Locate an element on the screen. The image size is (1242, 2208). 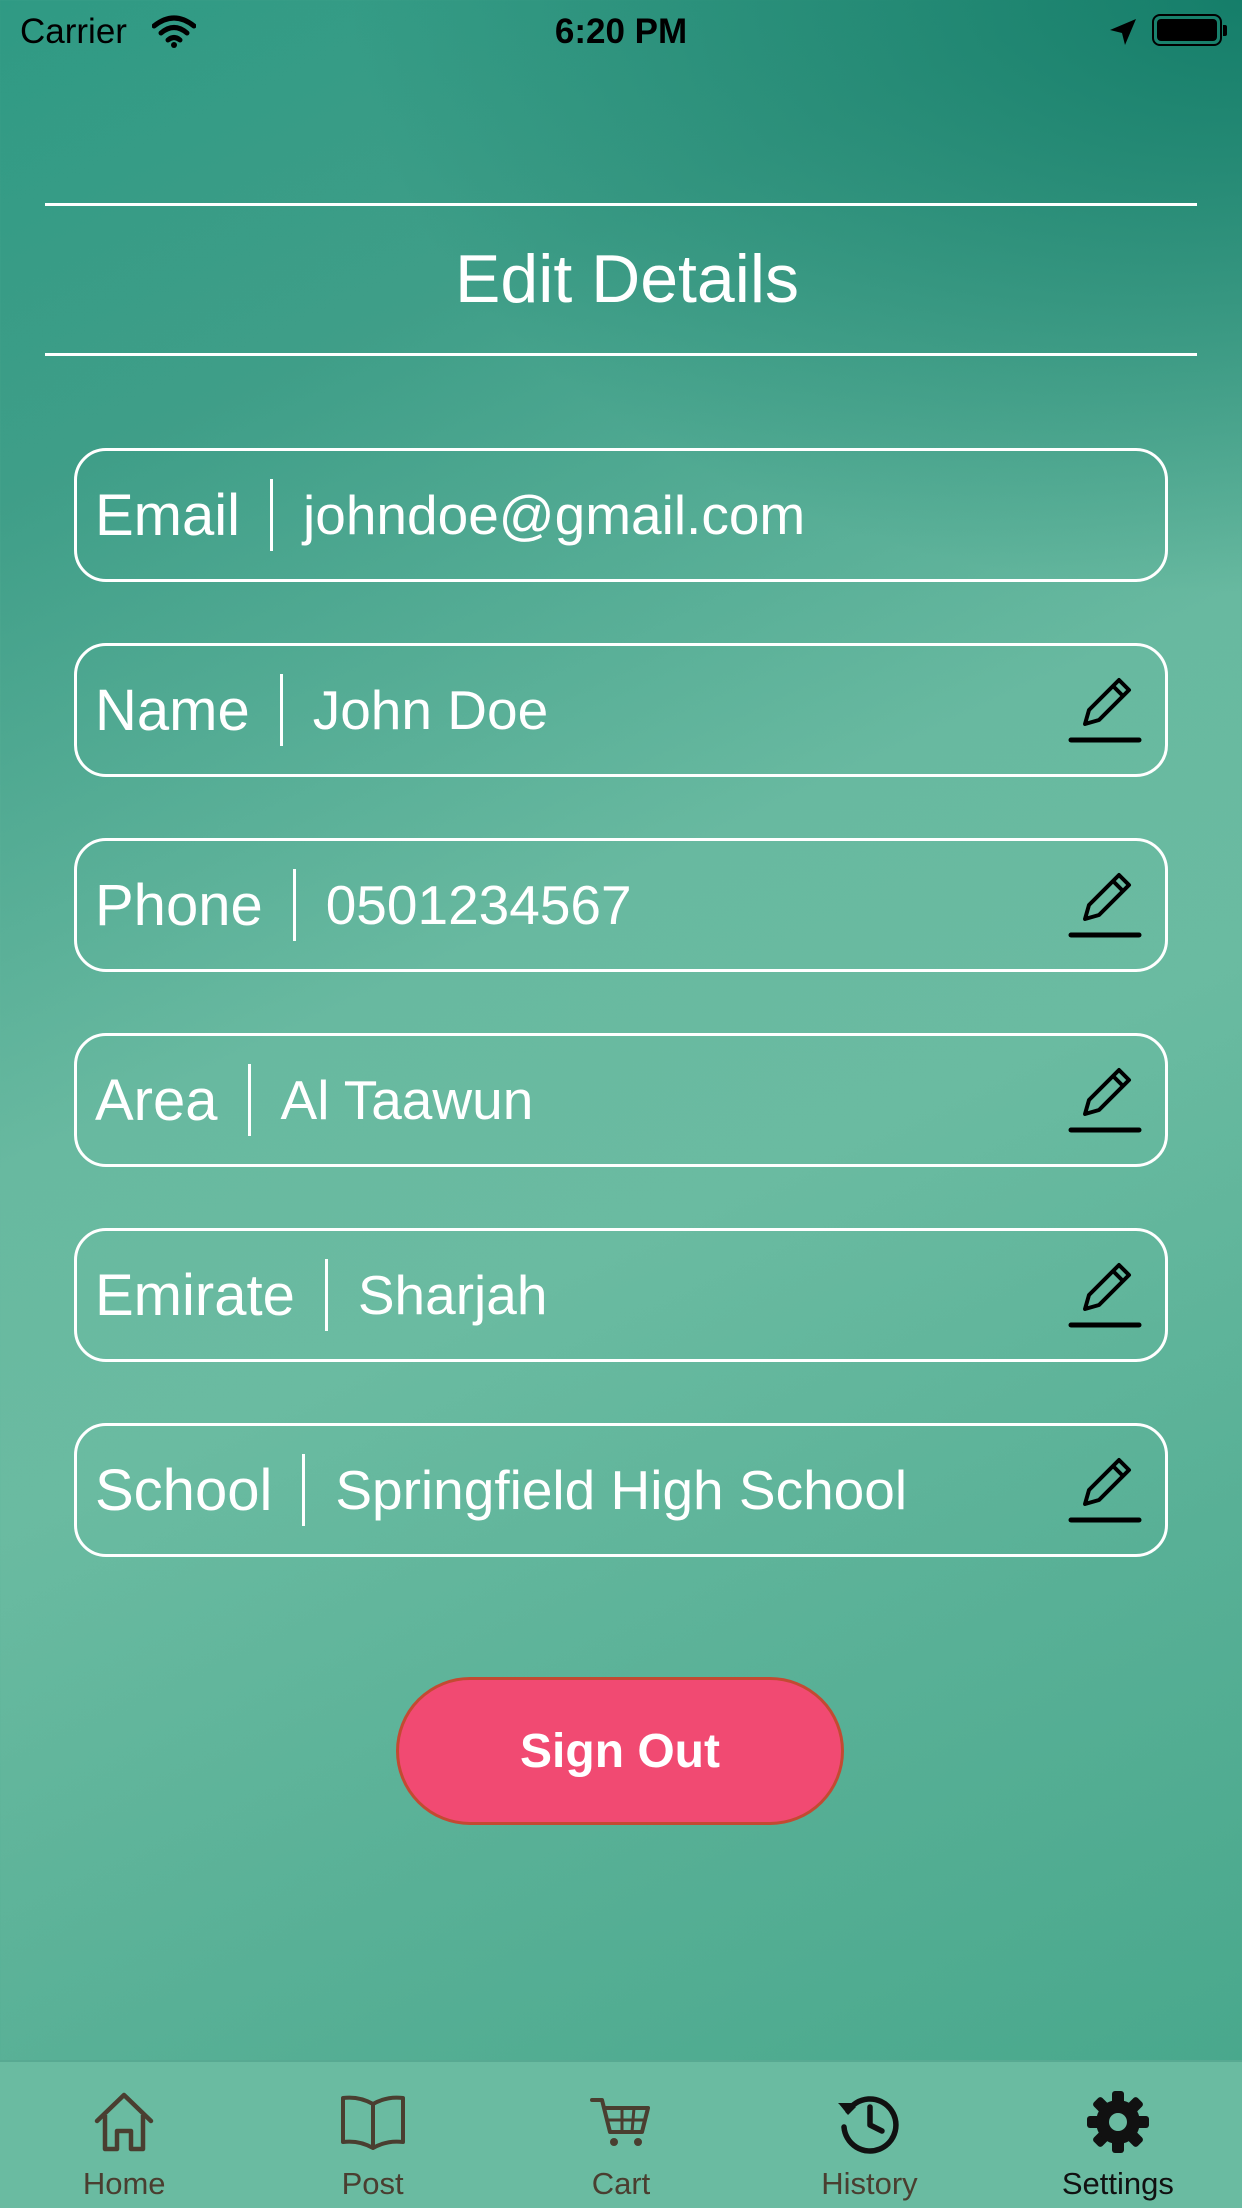
school-field: School Springfield High School is located at coordinates (621, 1490).